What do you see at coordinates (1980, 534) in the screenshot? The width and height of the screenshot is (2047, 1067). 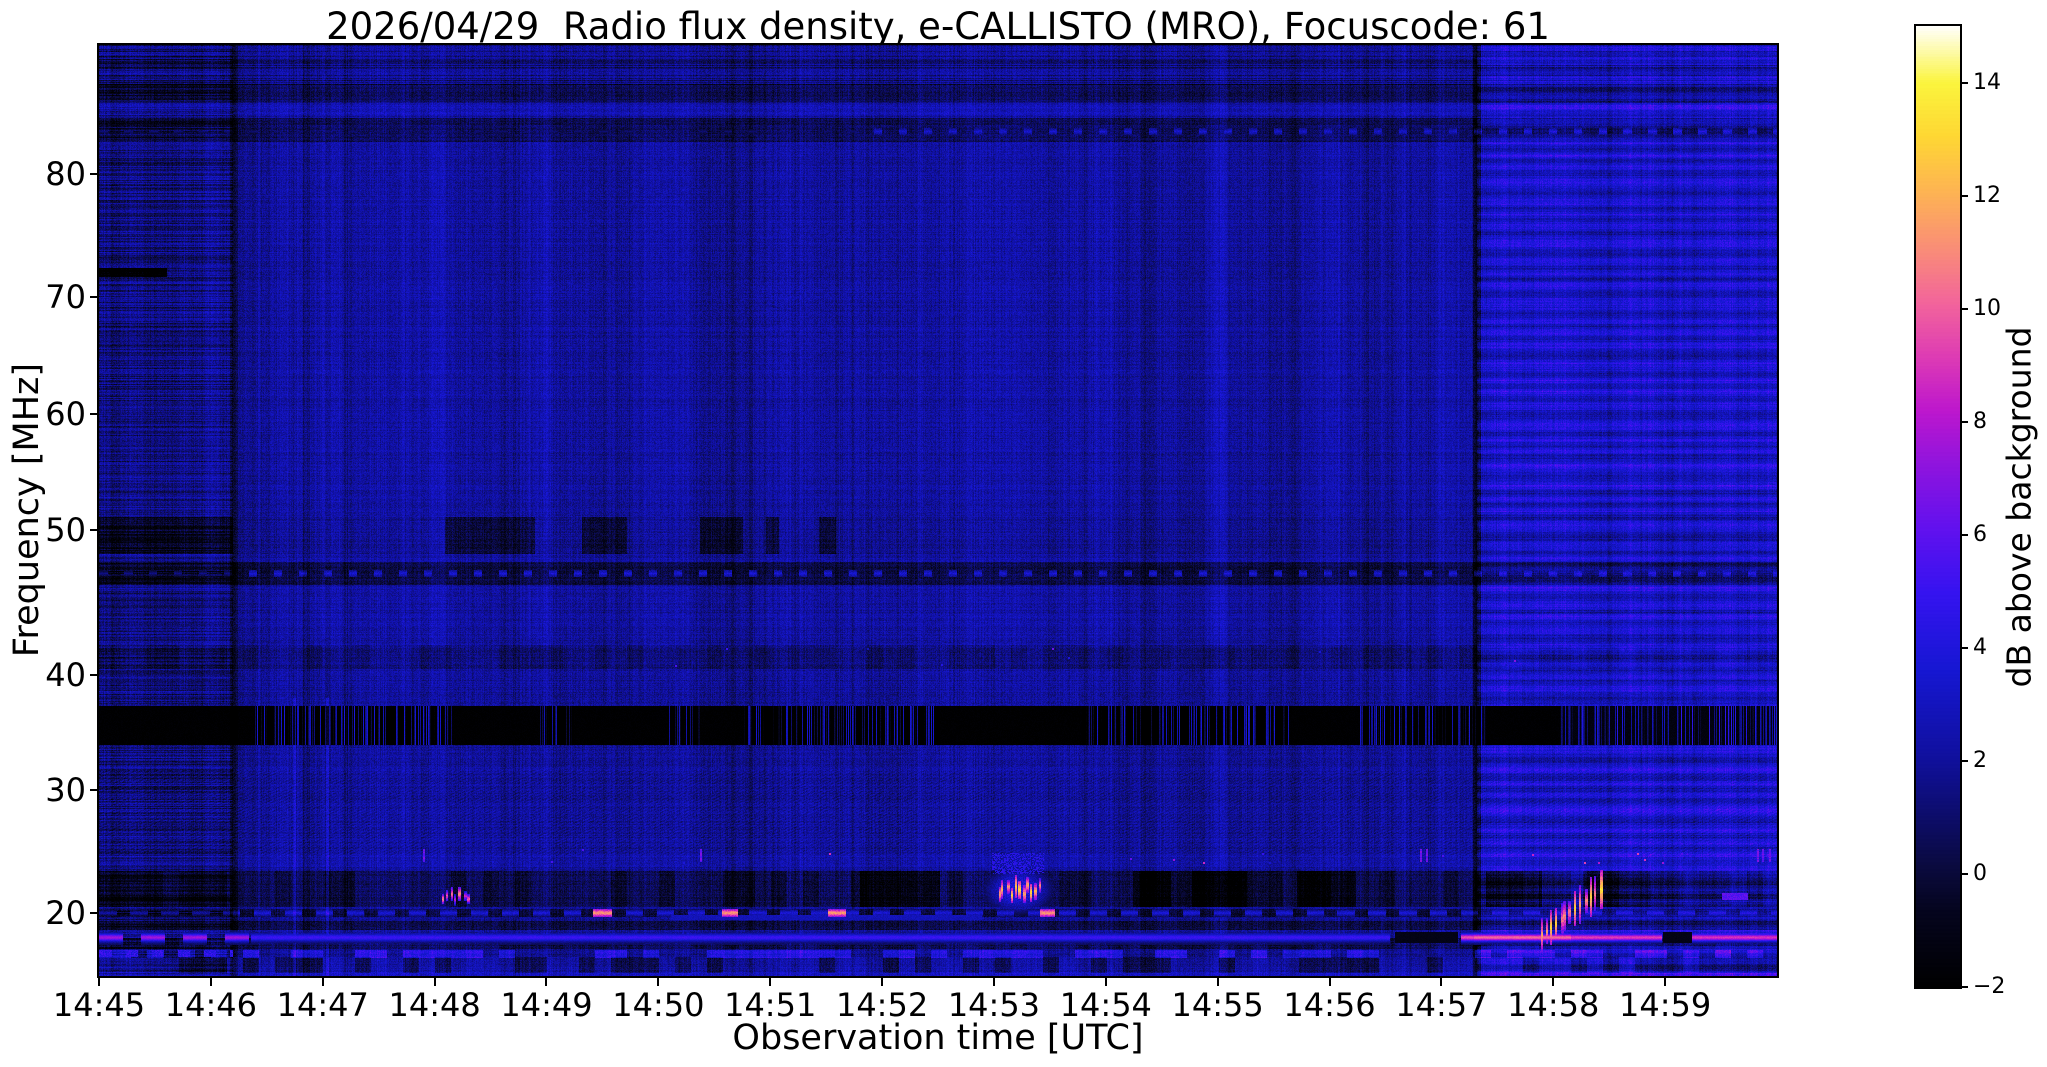 I see `colorbar-tick-label: 6` at bounding box center [1980, 534].